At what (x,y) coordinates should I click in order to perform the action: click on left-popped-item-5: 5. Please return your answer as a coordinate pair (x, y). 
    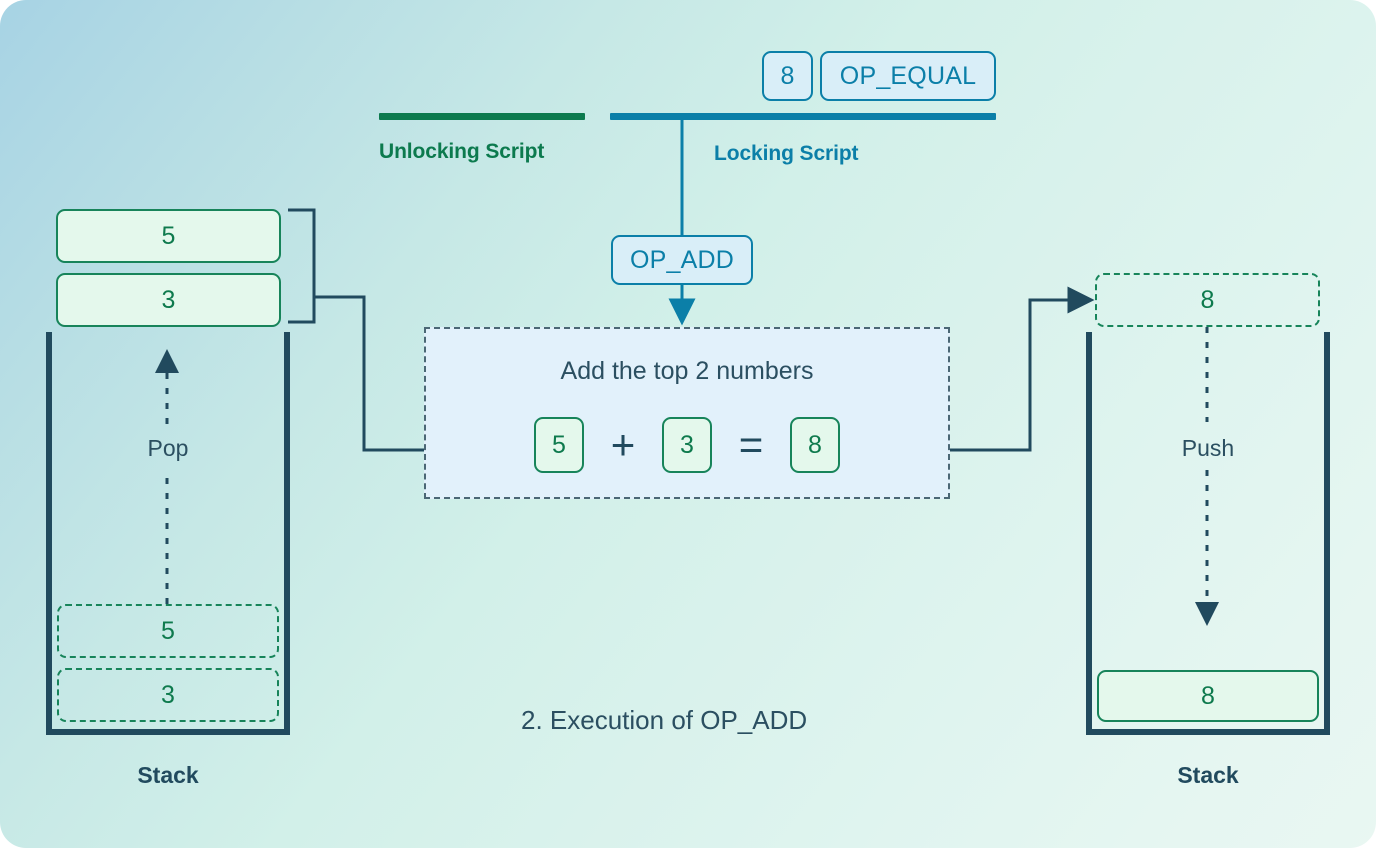
    Looking at the image, I should click on (168, 236).